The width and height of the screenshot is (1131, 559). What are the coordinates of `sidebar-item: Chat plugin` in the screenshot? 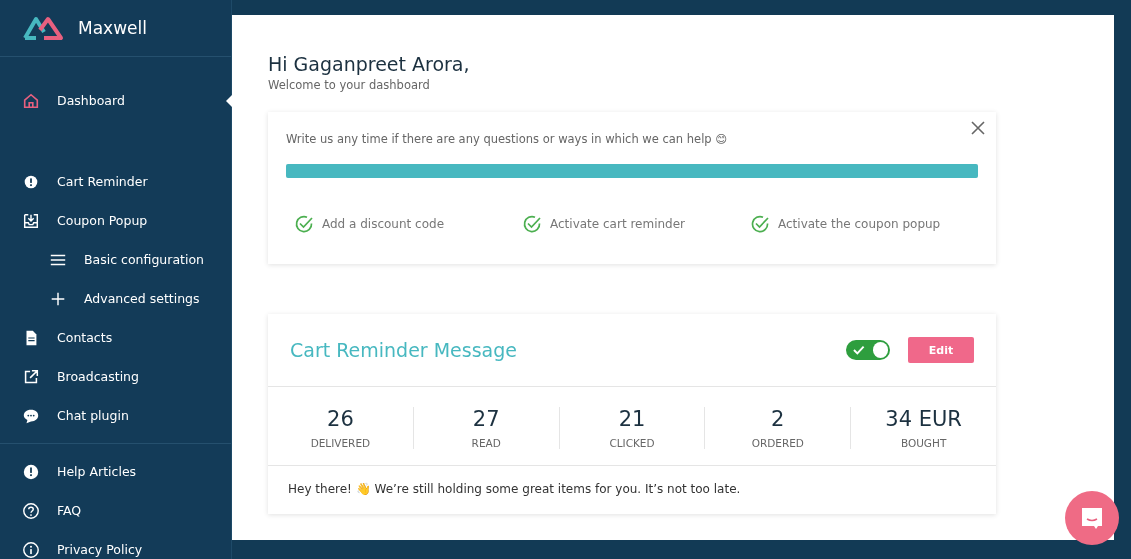 It's located at (115, 415).